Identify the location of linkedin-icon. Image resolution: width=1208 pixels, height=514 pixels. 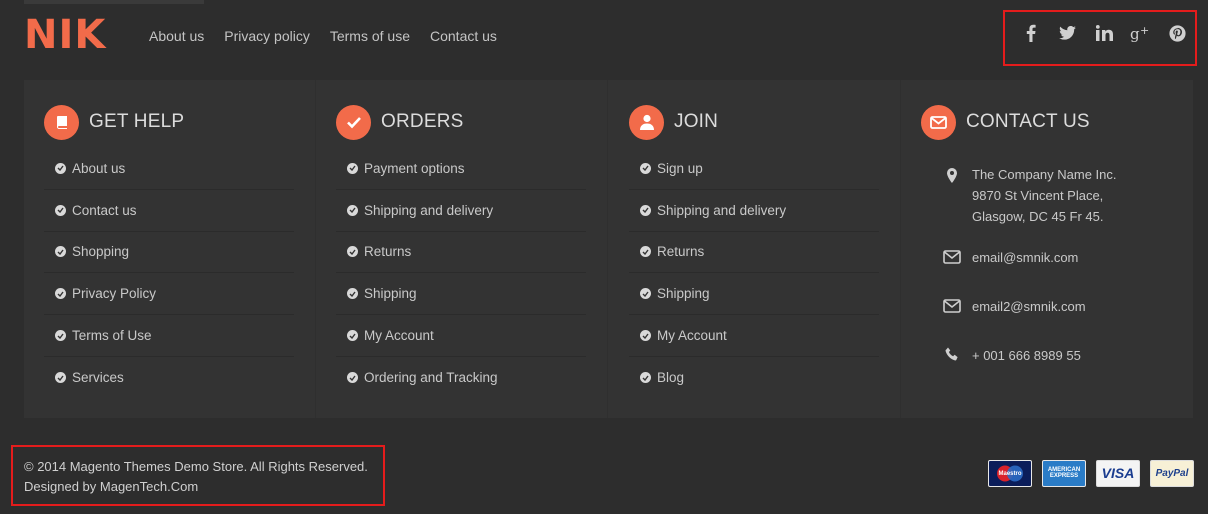
(1104, 33).